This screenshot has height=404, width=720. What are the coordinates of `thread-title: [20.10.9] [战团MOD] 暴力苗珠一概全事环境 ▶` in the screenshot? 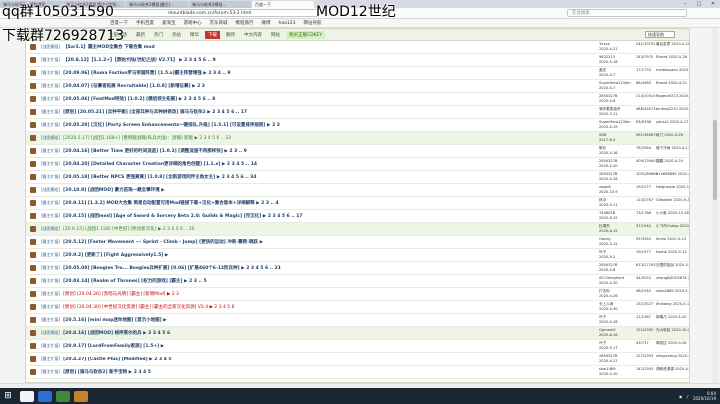 It's located at (308, 190).